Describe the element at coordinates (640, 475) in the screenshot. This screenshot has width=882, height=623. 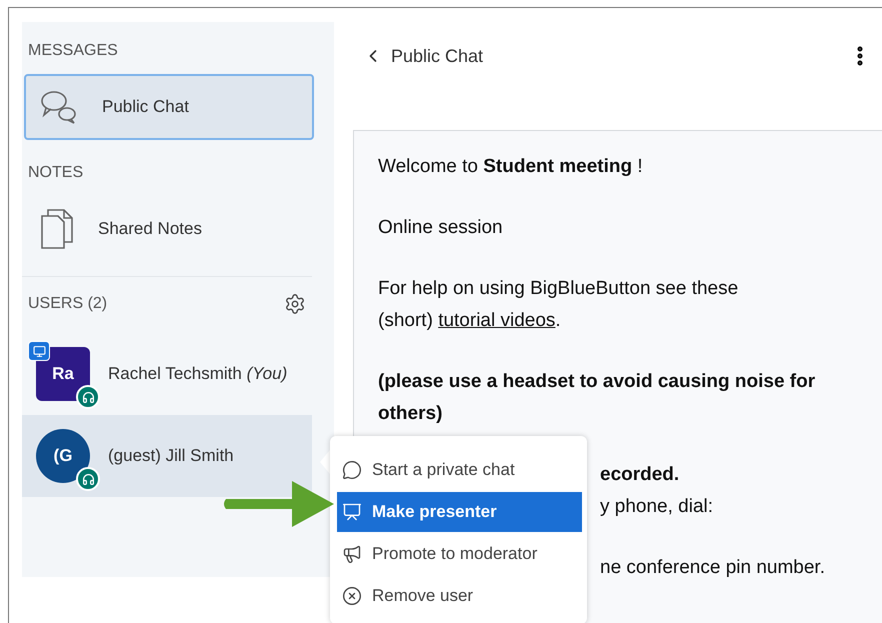
I see `message-text: ecorded.` at that location.